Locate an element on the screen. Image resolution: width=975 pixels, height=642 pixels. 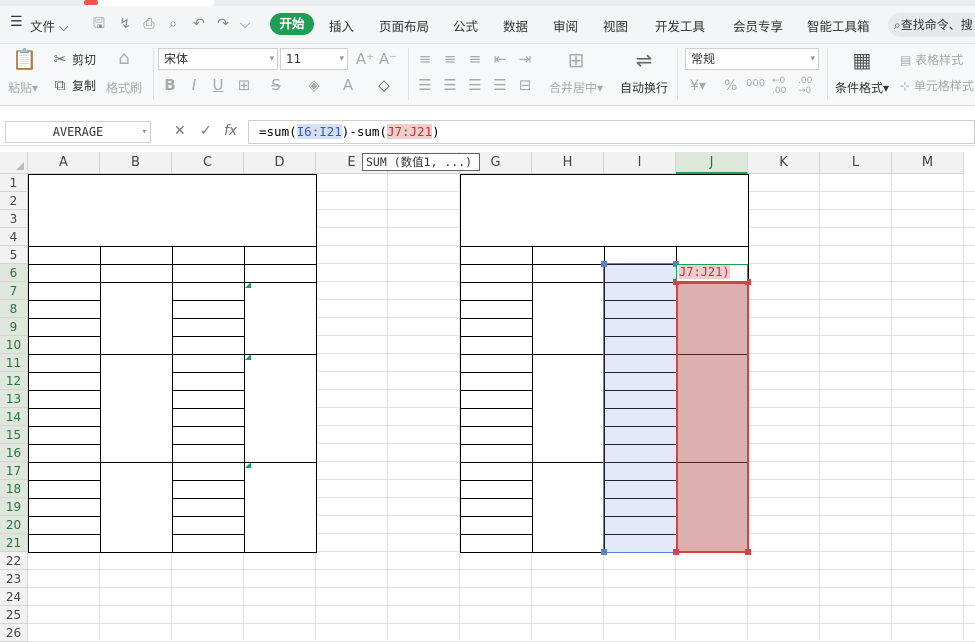
bold-icon: B is located at coordinates (170, 85).